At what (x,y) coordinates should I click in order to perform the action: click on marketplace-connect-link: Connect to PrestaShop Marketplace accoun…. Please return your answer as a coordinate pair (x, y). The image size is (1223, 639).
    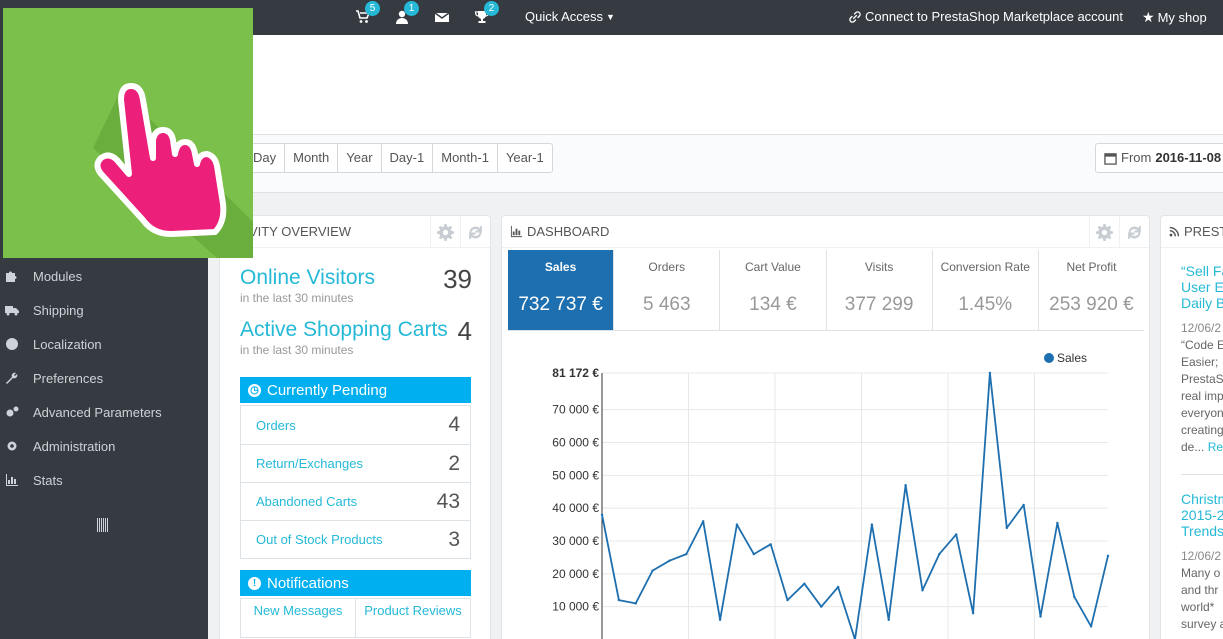
    Looking at the image, I should click on (985, 16).